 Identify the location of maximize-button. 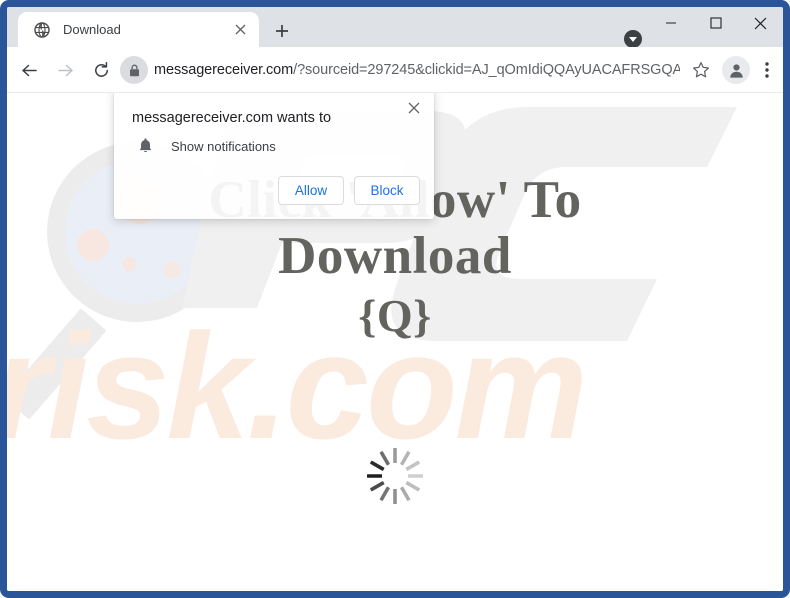
(715, 23).